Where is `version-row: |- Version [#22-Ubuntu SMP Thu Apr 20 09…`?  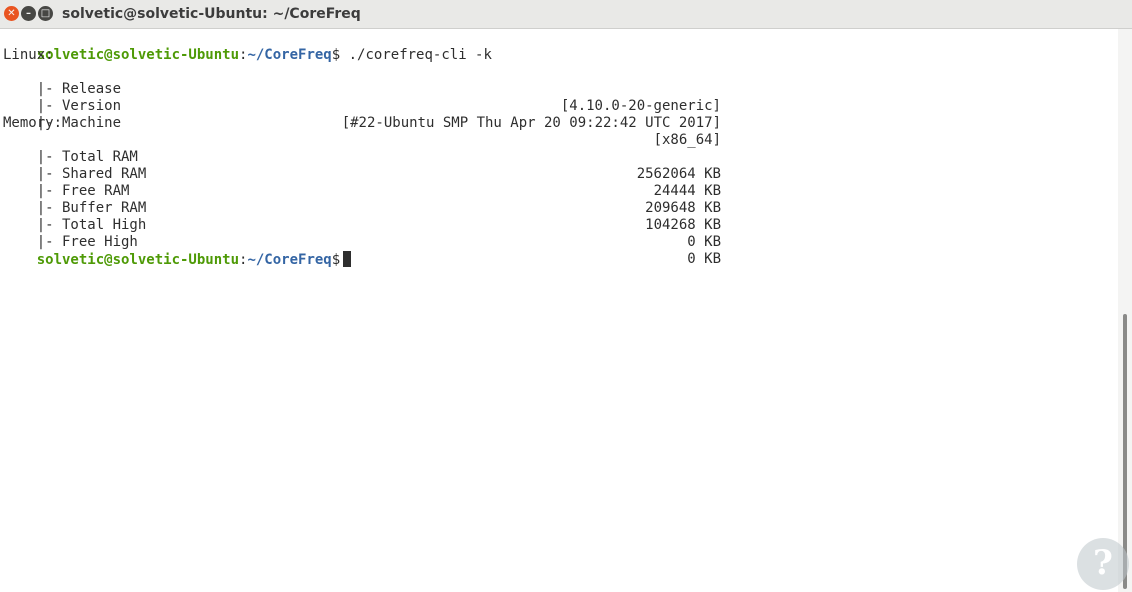
version-row: |- Version [#22-Ubuntu SMP Thu Apr 20 09… is located at coordinates (362, 106).